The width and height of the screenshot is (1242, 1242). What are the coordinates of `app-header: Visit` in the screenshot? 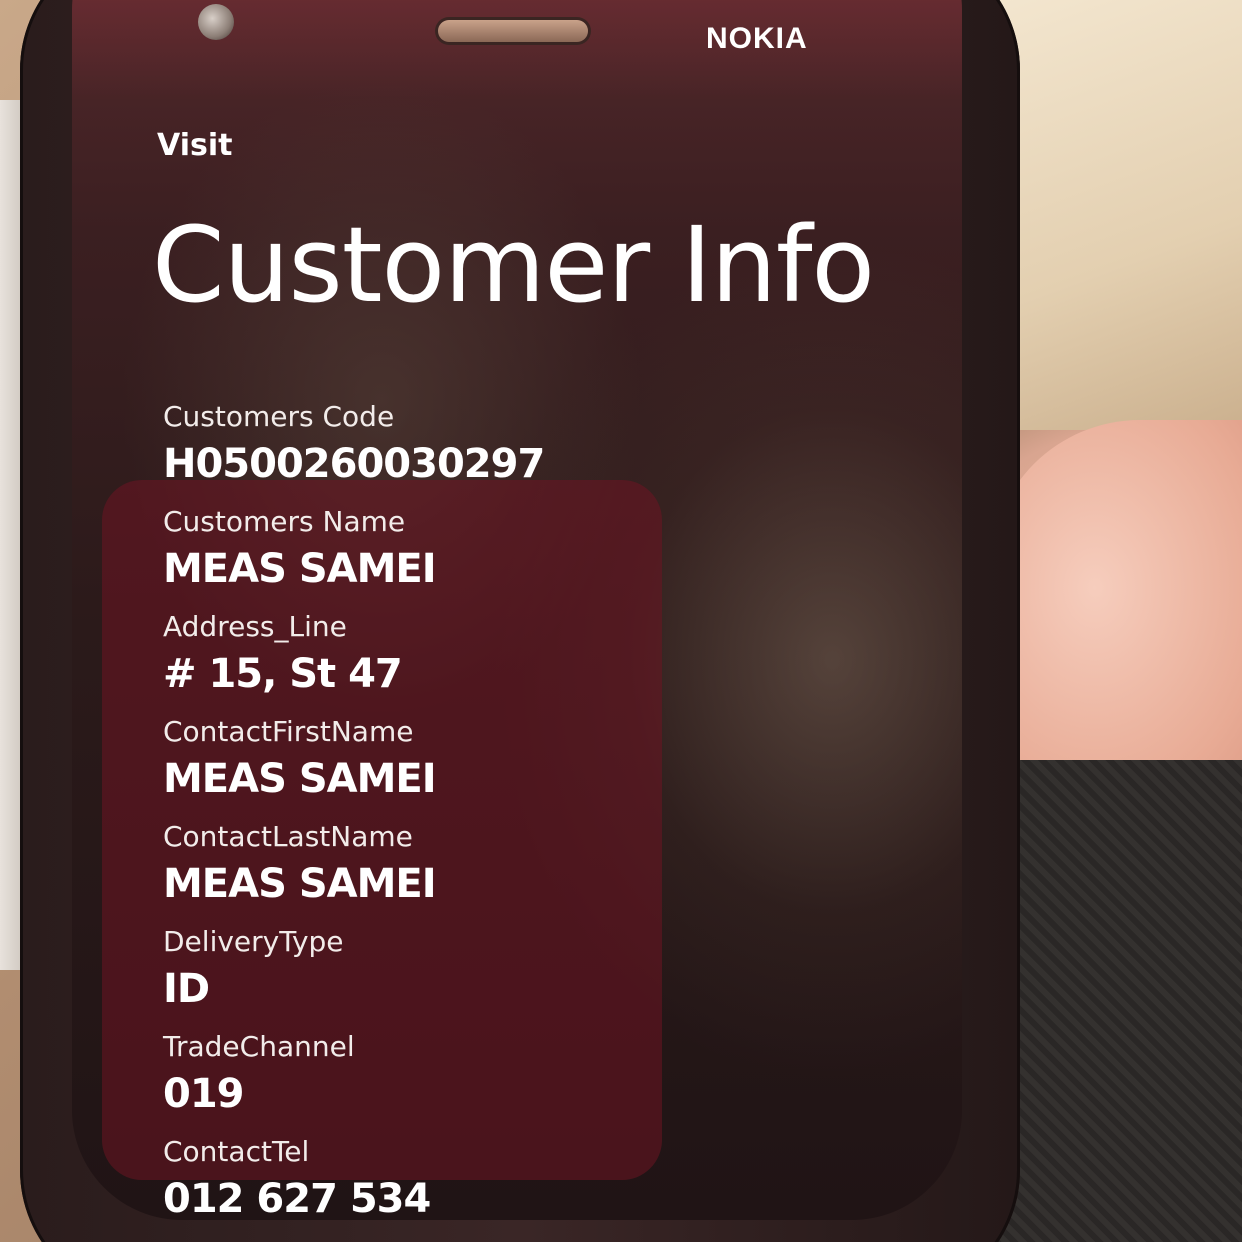 It's located at (195, 145).